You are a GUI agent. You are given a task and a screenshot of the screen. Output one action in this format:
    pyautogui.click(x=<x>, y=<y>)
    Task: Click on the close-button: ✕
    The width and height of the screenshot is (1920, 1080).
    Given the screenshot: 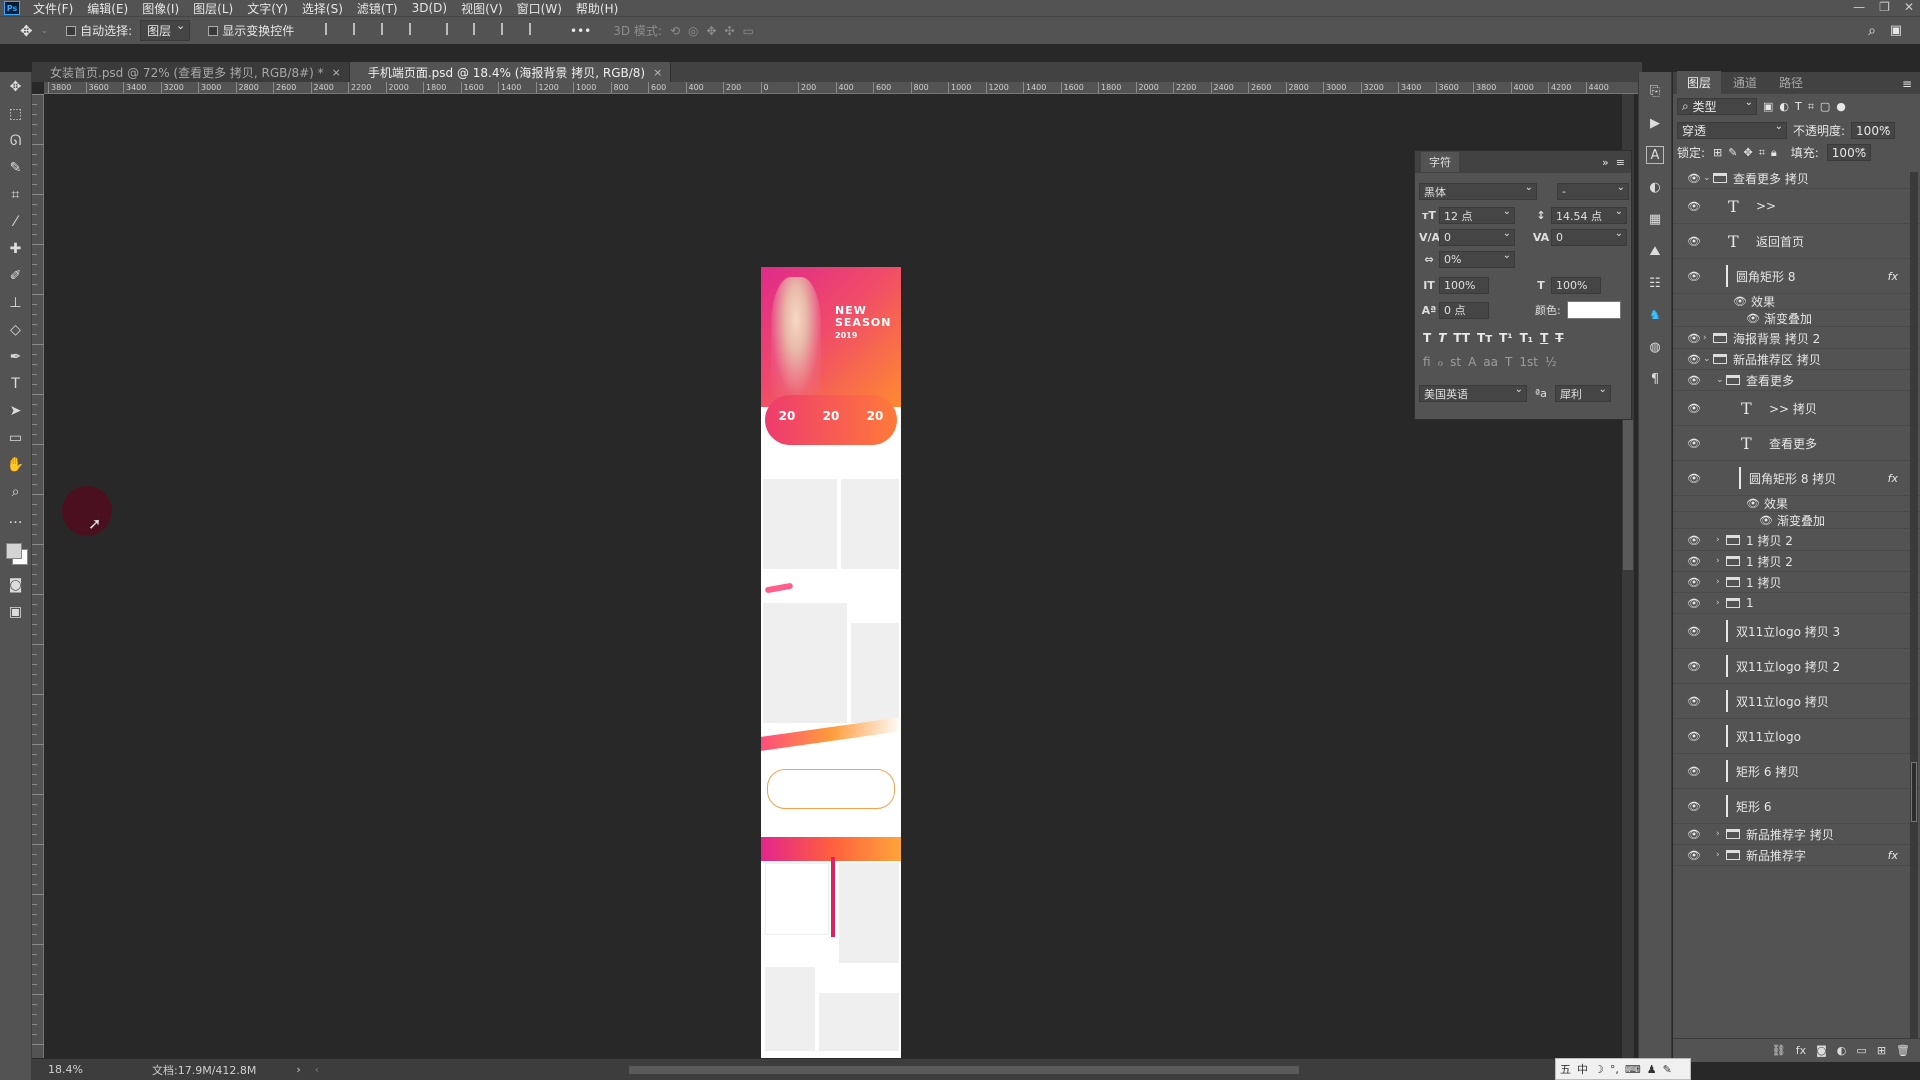 What is the action you would take?
    pyautogui.click(x=1909, y=7)
    